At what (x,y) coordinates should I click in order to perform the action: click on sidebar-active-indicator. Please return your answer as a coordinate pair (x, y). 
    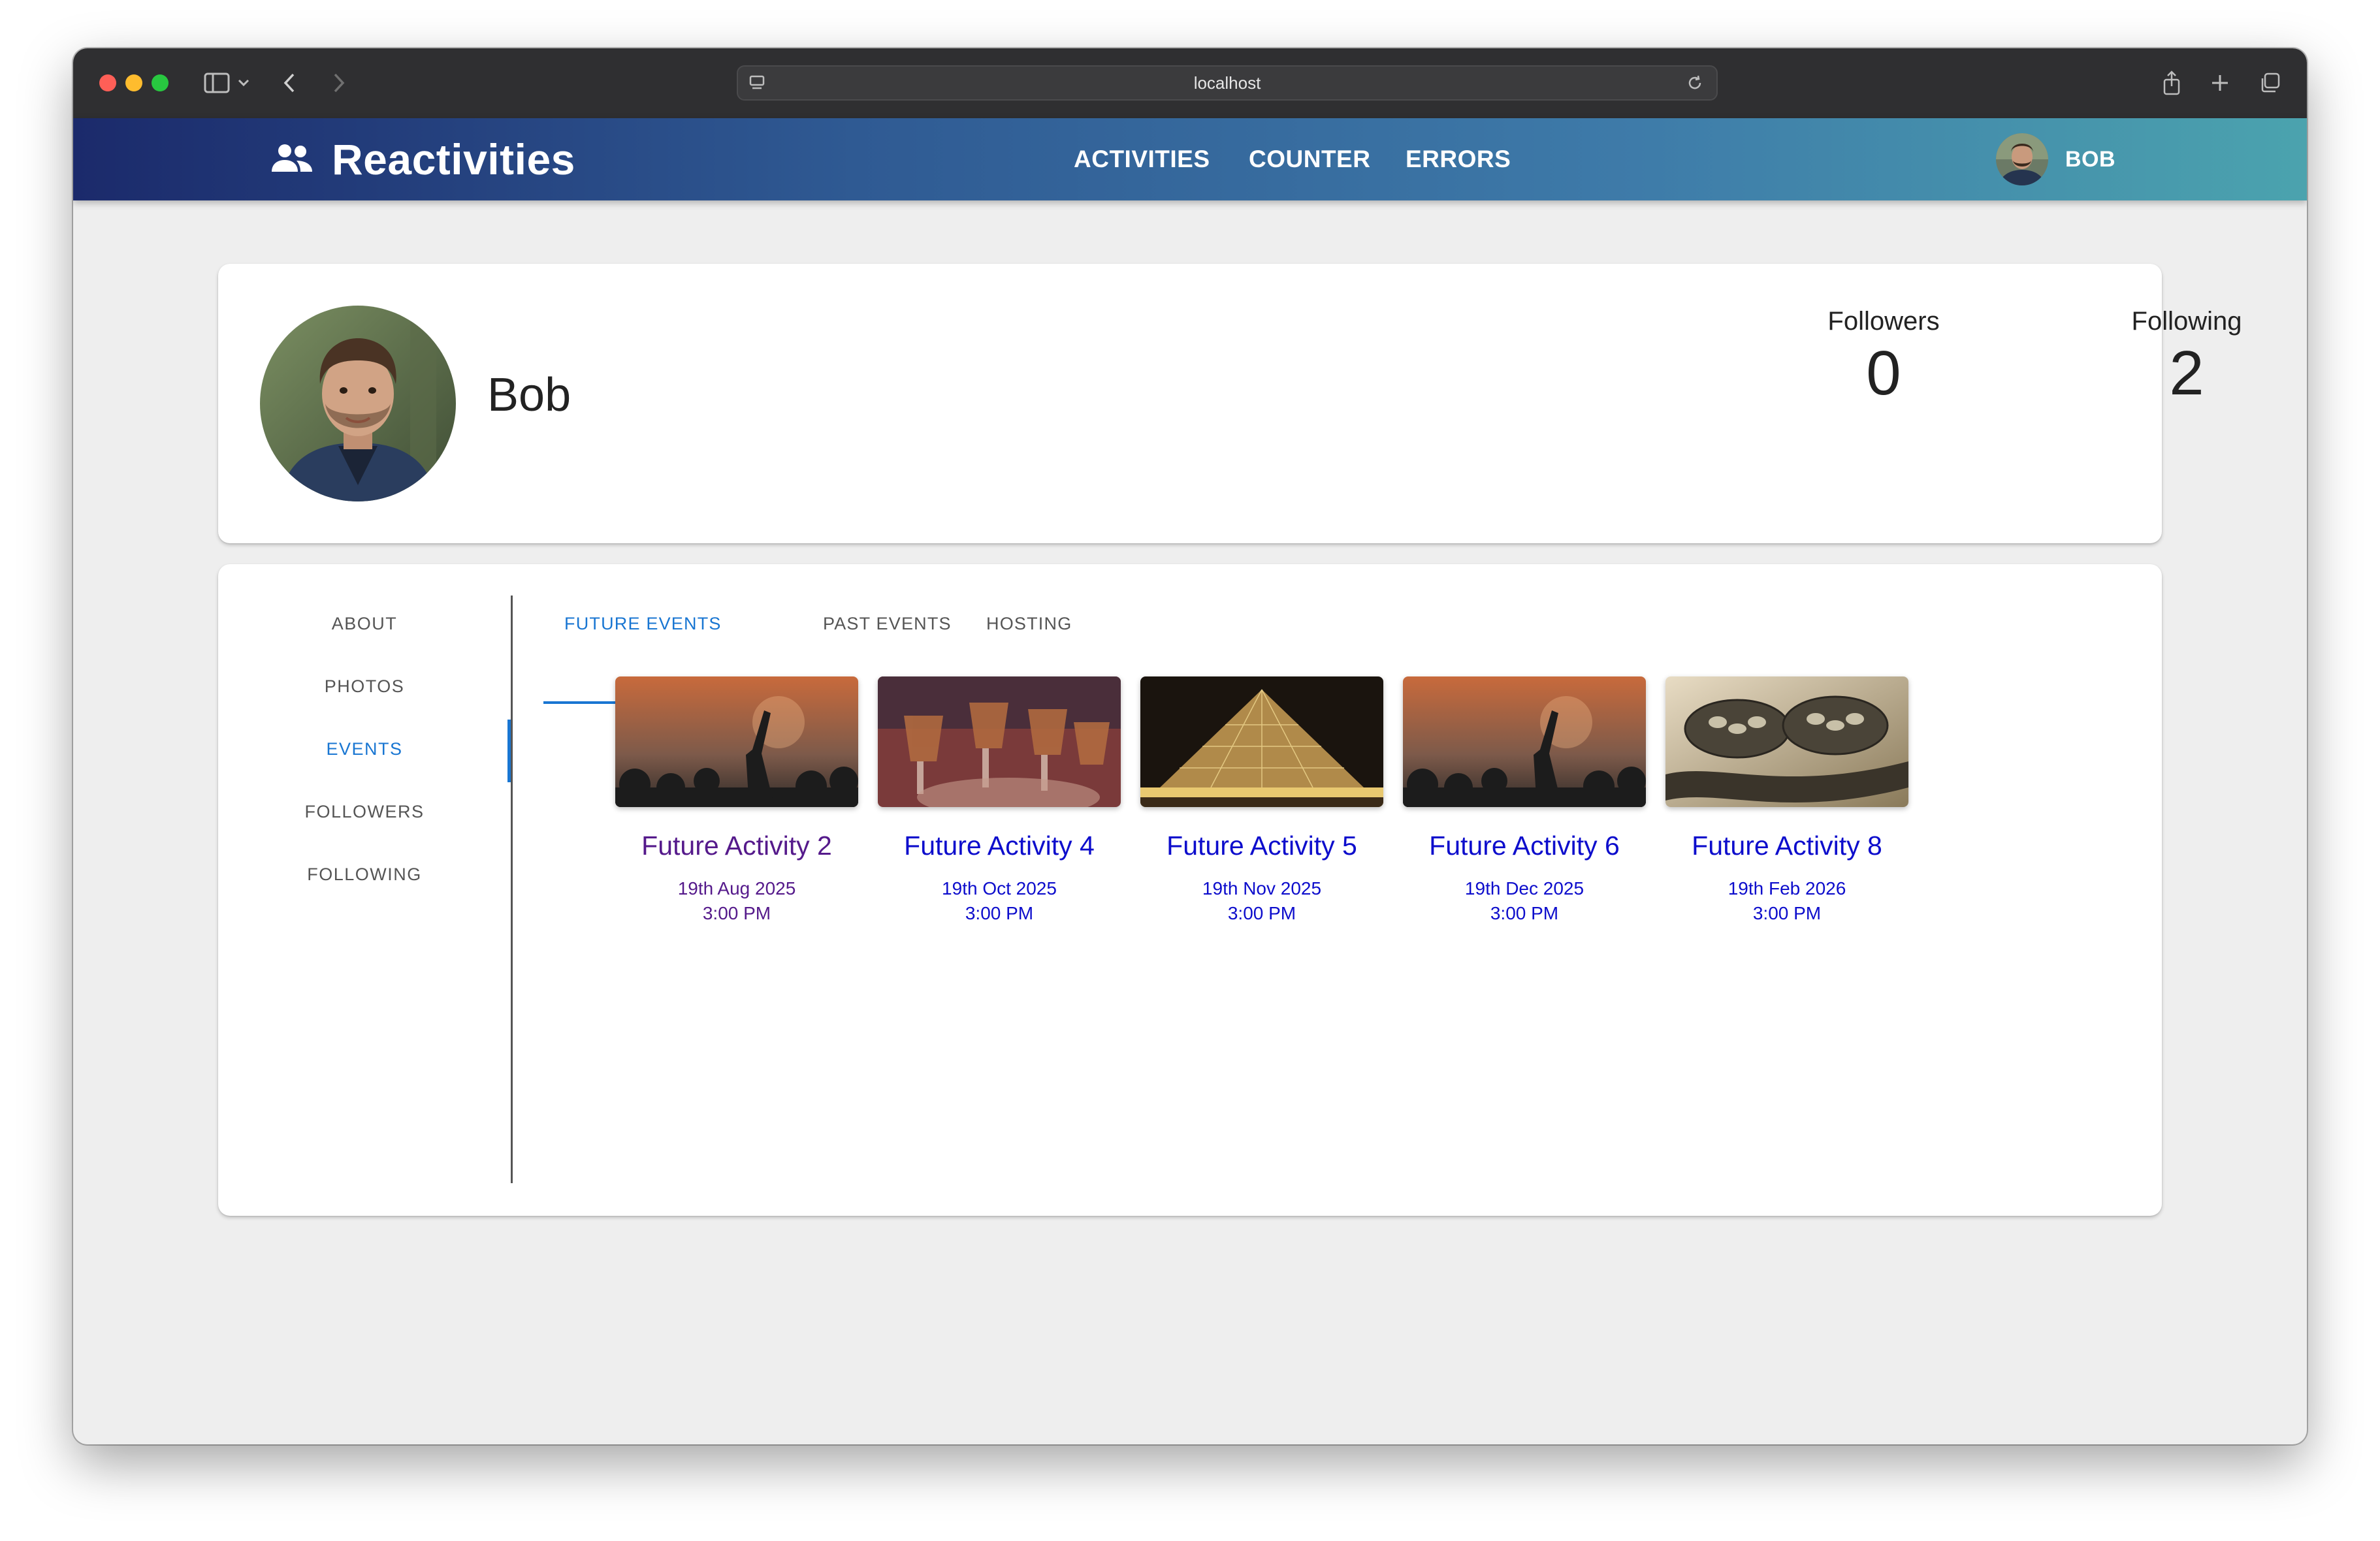
    Looking at the image, I should click on (509, 751).